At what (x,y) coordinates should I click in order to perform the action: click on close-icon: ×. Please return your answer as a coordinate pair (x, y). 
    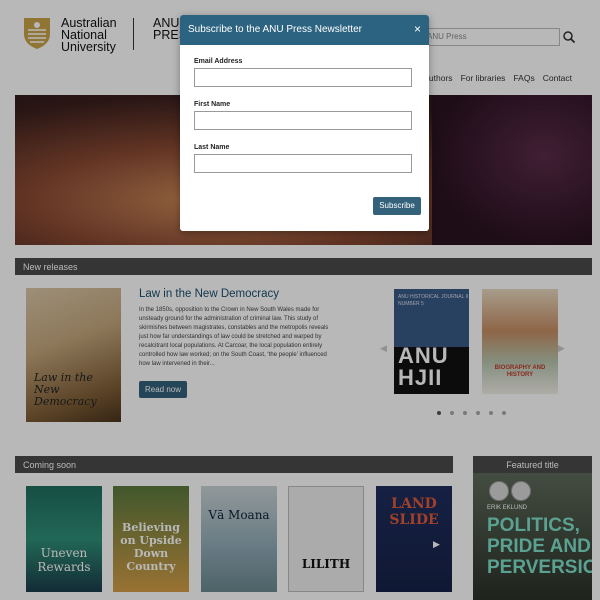
    Looking at the image, I should click on (417, 29).